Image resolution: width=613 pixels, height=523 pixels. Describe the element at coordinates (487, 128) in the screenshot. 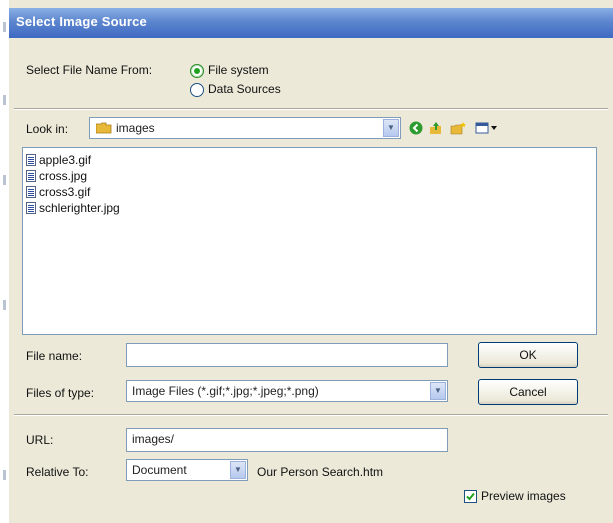

I see `view-menu-icon` at that location.